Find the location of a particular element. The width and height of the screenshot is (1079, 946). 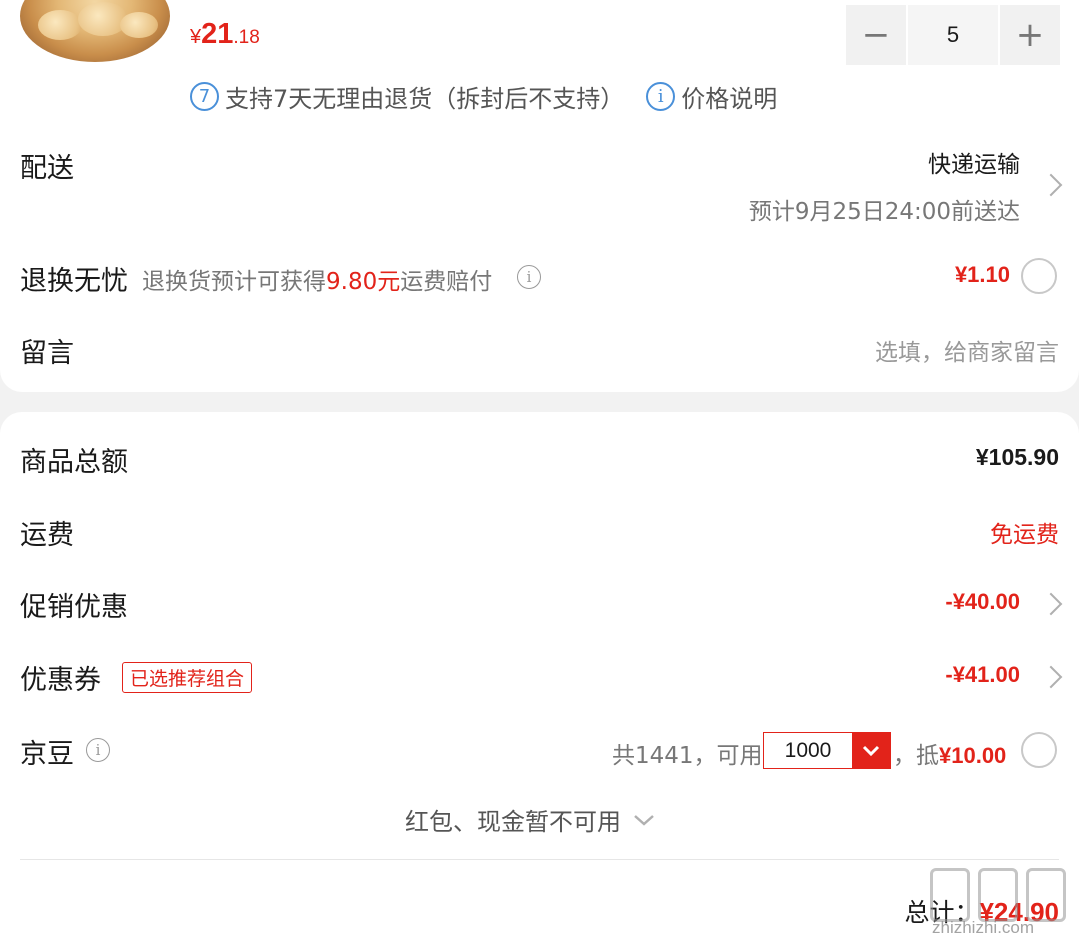

worry-free-description: 退换货预计可获得9.80元运费赔付 is located at coordinates (317, 282).